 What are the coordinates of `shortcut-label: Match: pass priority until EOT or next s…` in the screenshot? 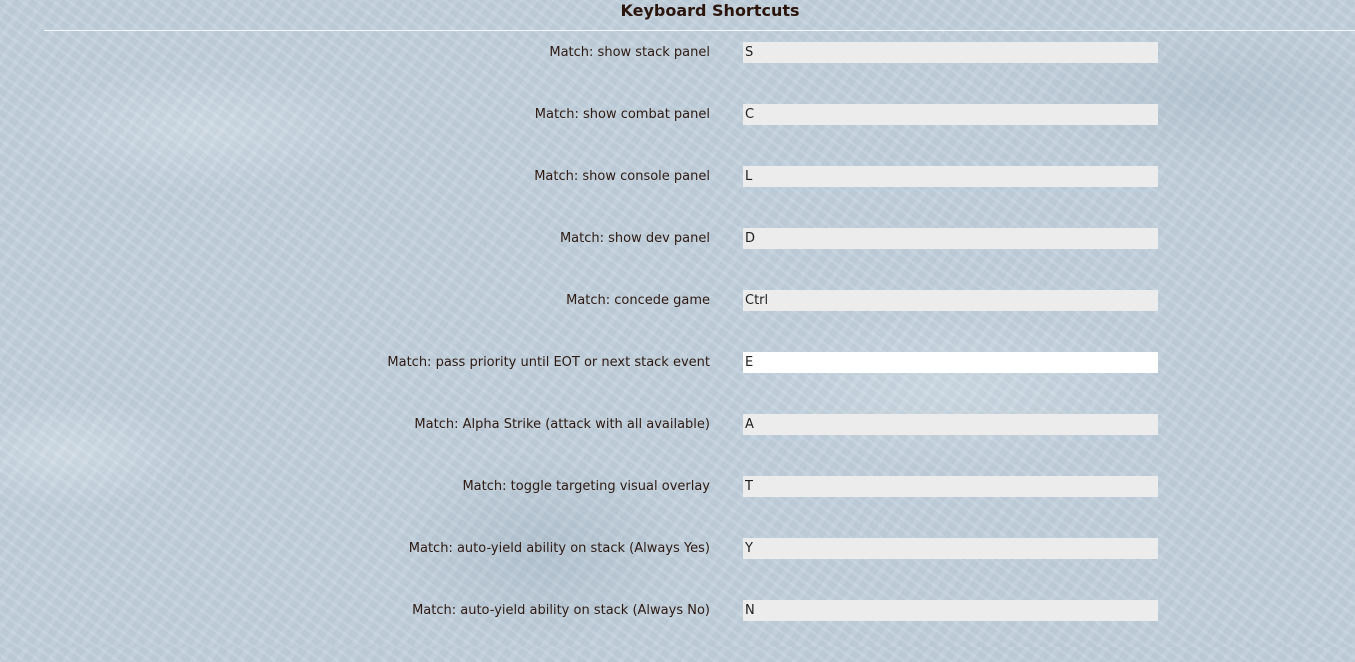 It's located at (548, 362).